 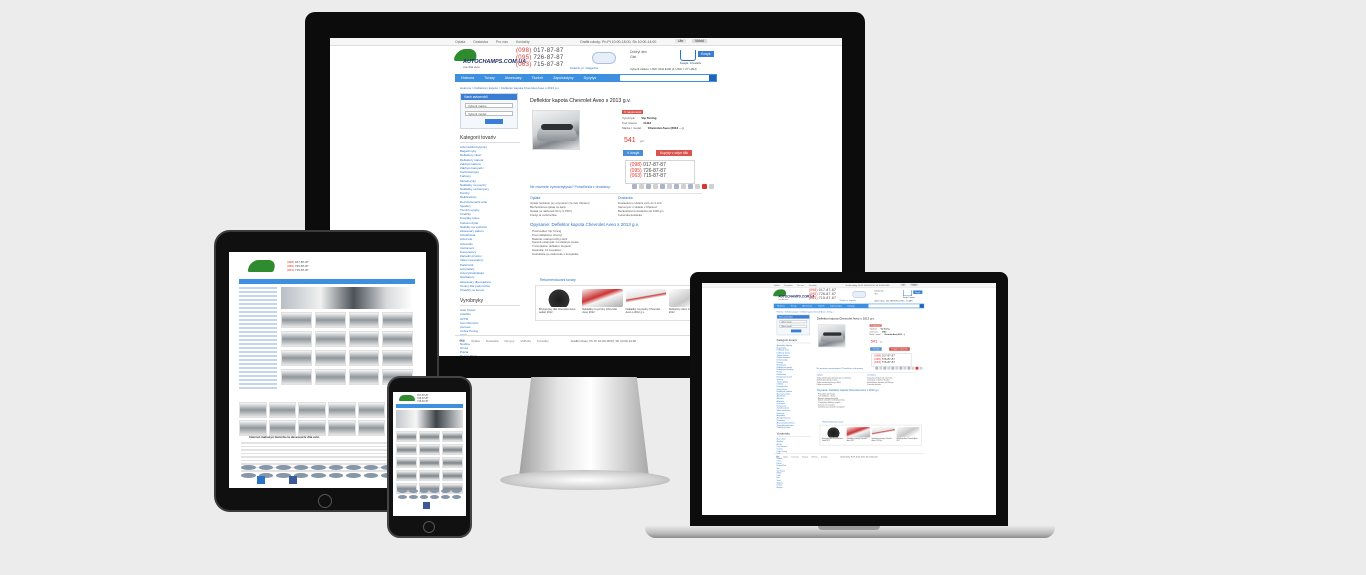 I want to click on related-item: Nakladky na porohy Chevrolet Aveo 2012, so click(x=858, y=435).